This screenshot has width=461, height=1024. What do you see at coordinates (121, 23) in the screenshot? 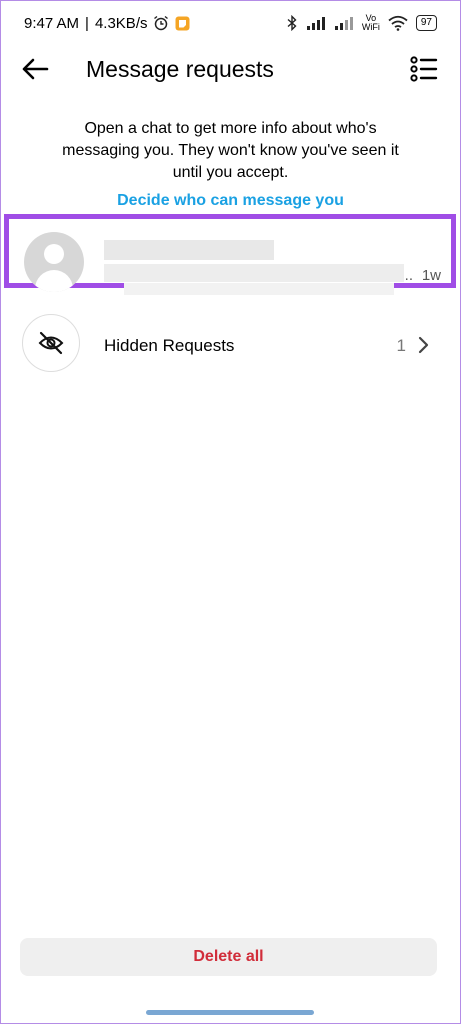
I see `network-speed: 4.3KB/s` at bounding box center [121, 23].